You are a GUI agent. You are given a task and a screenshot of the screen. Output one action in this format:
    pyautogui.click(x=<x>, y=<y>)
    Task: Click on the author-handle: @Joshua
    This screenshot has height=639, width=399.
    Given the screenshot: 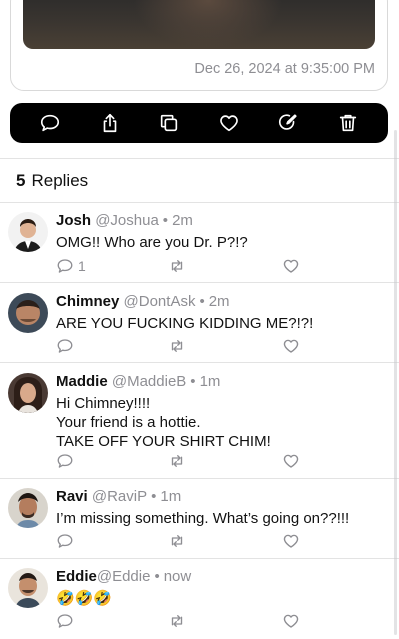 What is the action you would take?
    pyautogui.click(x=127, y=220)
    